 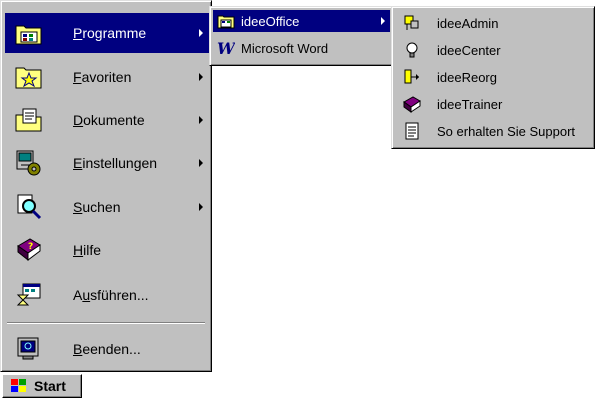 I want to click on reorg-icon, so click(x=412, y=77).